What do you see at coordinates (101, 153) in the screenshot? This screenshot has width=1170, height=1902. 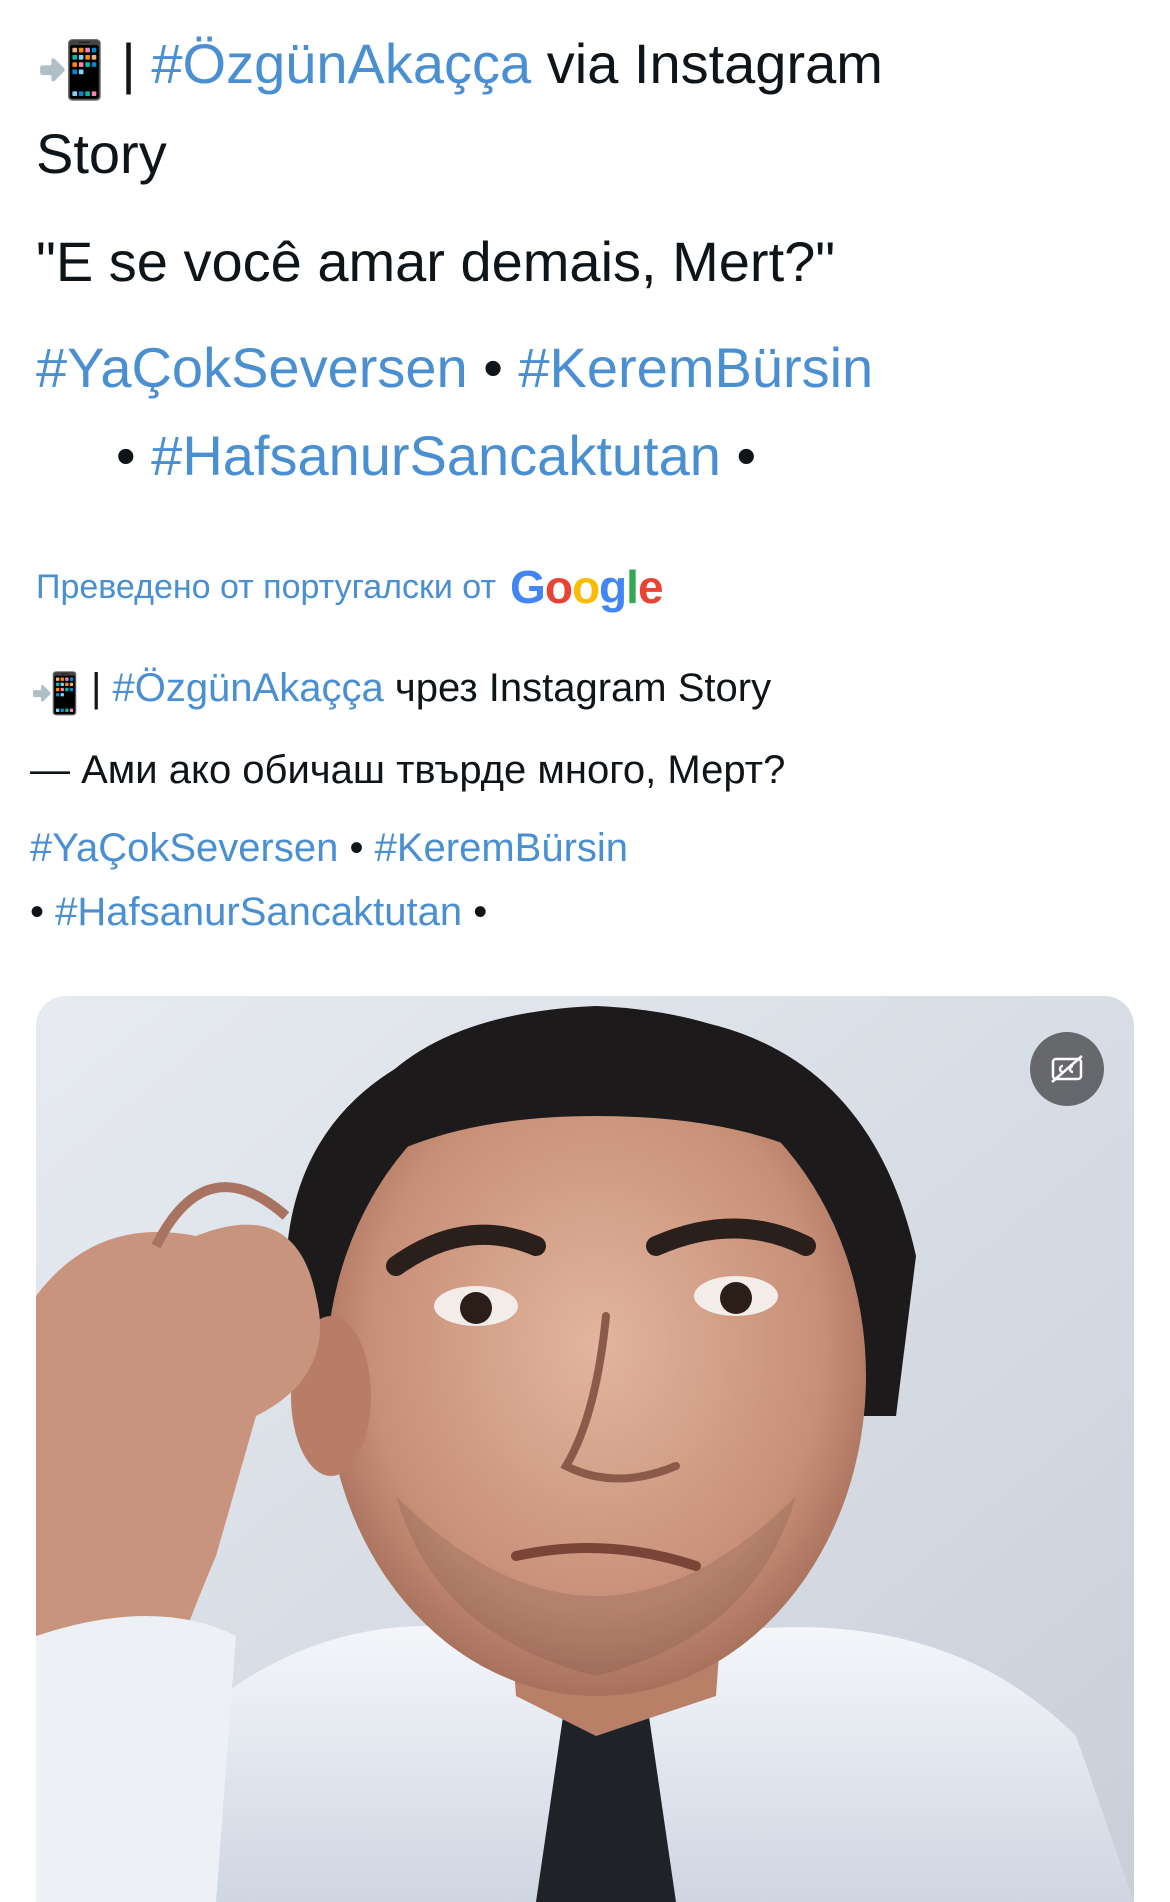 I see `via-text-continued: Story` at bounding box center [101, 153].